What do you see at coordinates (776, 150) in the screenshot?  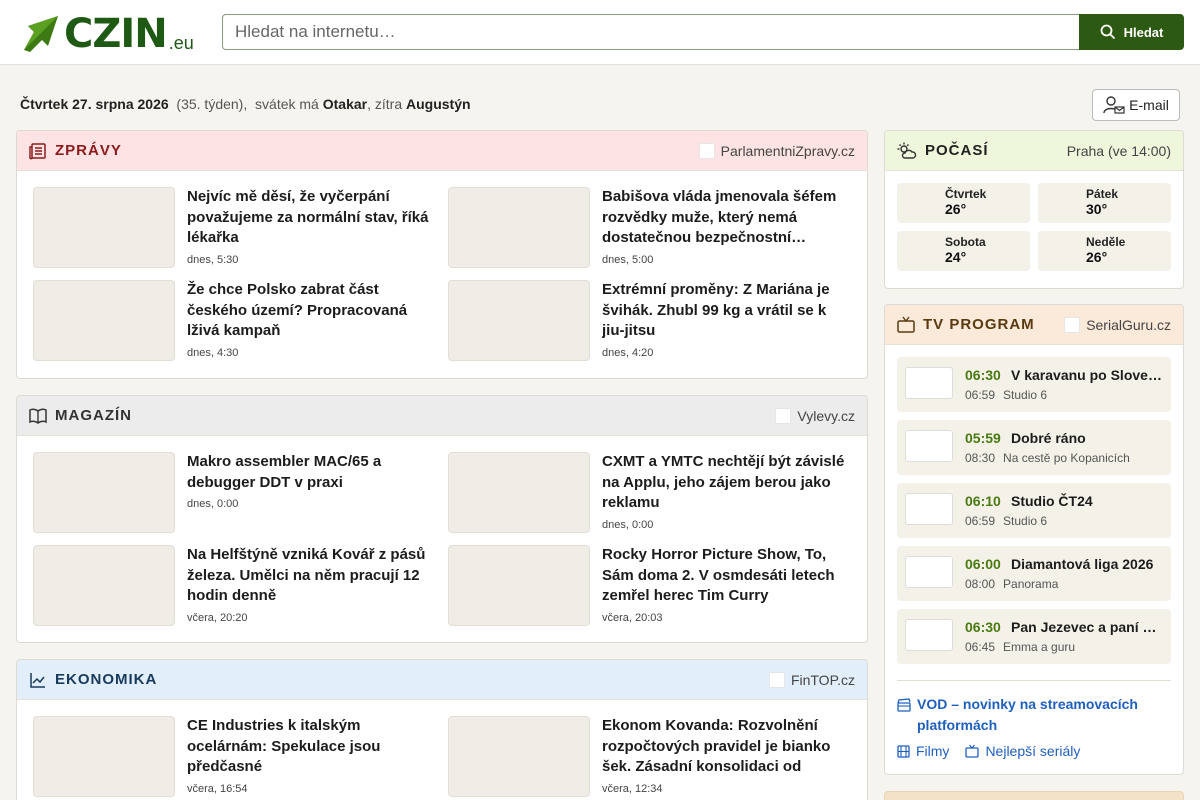 I see `zpravy-source-link: ParlamentniZpravy.cz` at bounding box center [776, 150].